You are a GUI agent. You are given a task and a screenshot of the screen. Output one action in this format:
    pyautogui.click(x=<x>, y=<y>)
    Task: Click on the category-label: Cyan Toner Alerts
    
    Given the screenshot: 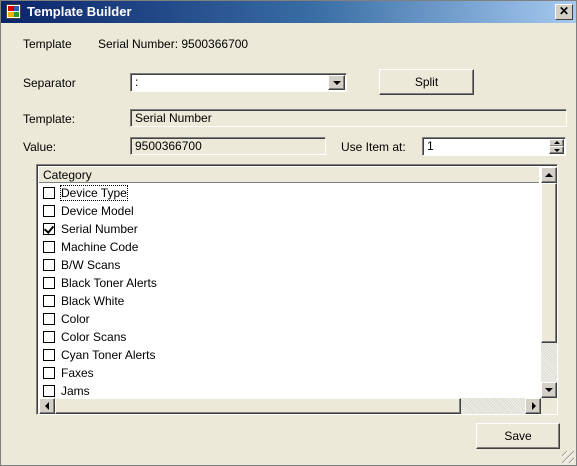 What is the action you would take?
    pyautogui.click(x=108, y=355)
    